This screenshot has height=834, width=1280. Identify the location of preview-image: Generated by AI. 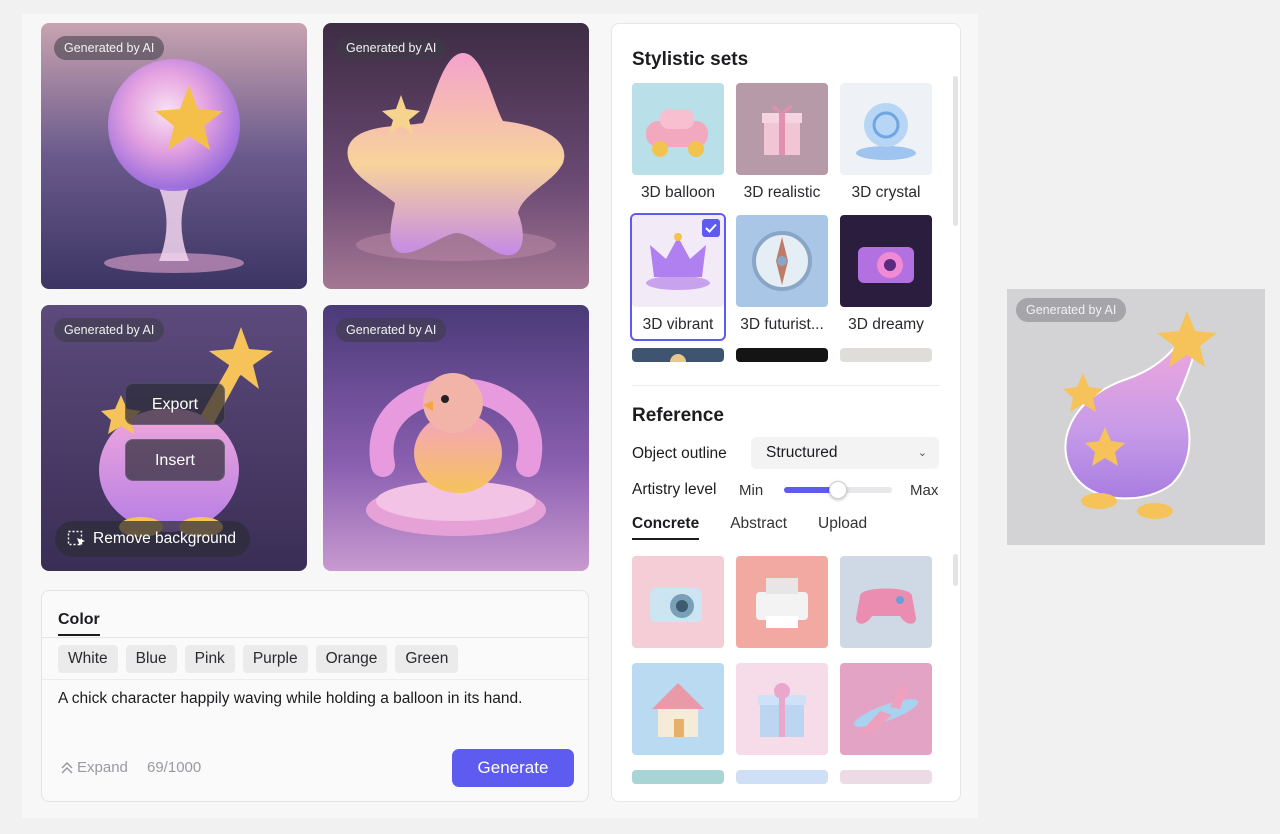
(1136, 417).